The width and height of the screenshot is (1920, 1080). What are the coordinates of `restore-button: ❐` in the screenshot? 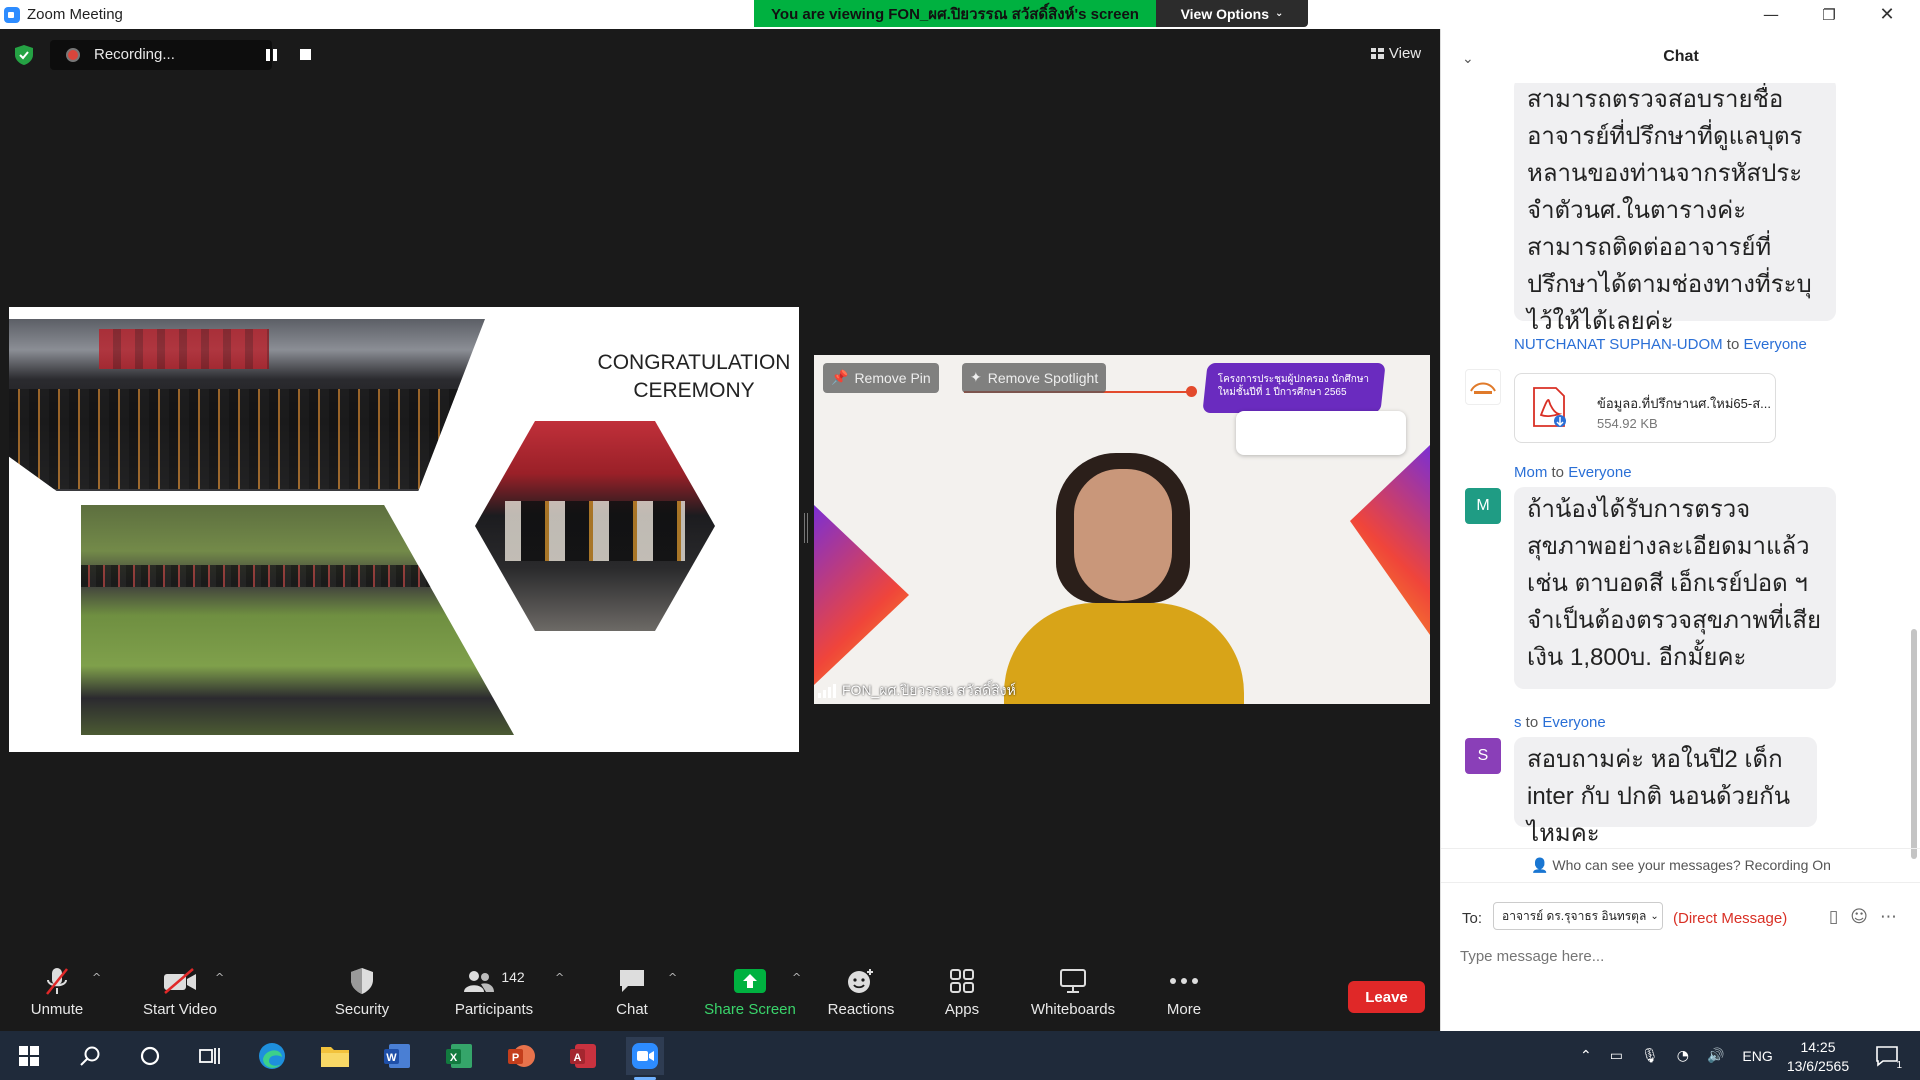 It's located at (1829, 14).